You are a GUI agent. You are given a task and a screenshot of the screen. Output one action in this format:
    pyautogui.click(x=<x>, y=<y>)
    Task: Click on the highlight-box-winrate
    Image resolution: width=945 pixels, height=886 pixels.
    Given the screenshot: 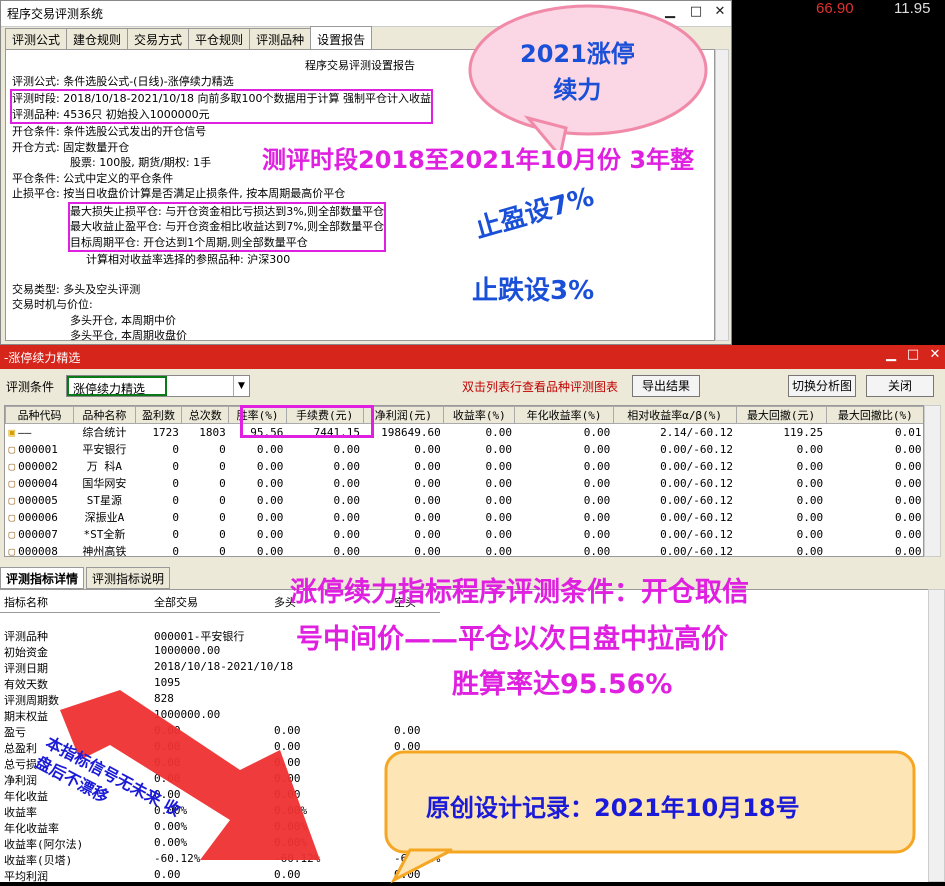 What is the action you would take?
    pyautogui.click(x=307, y=421)
    